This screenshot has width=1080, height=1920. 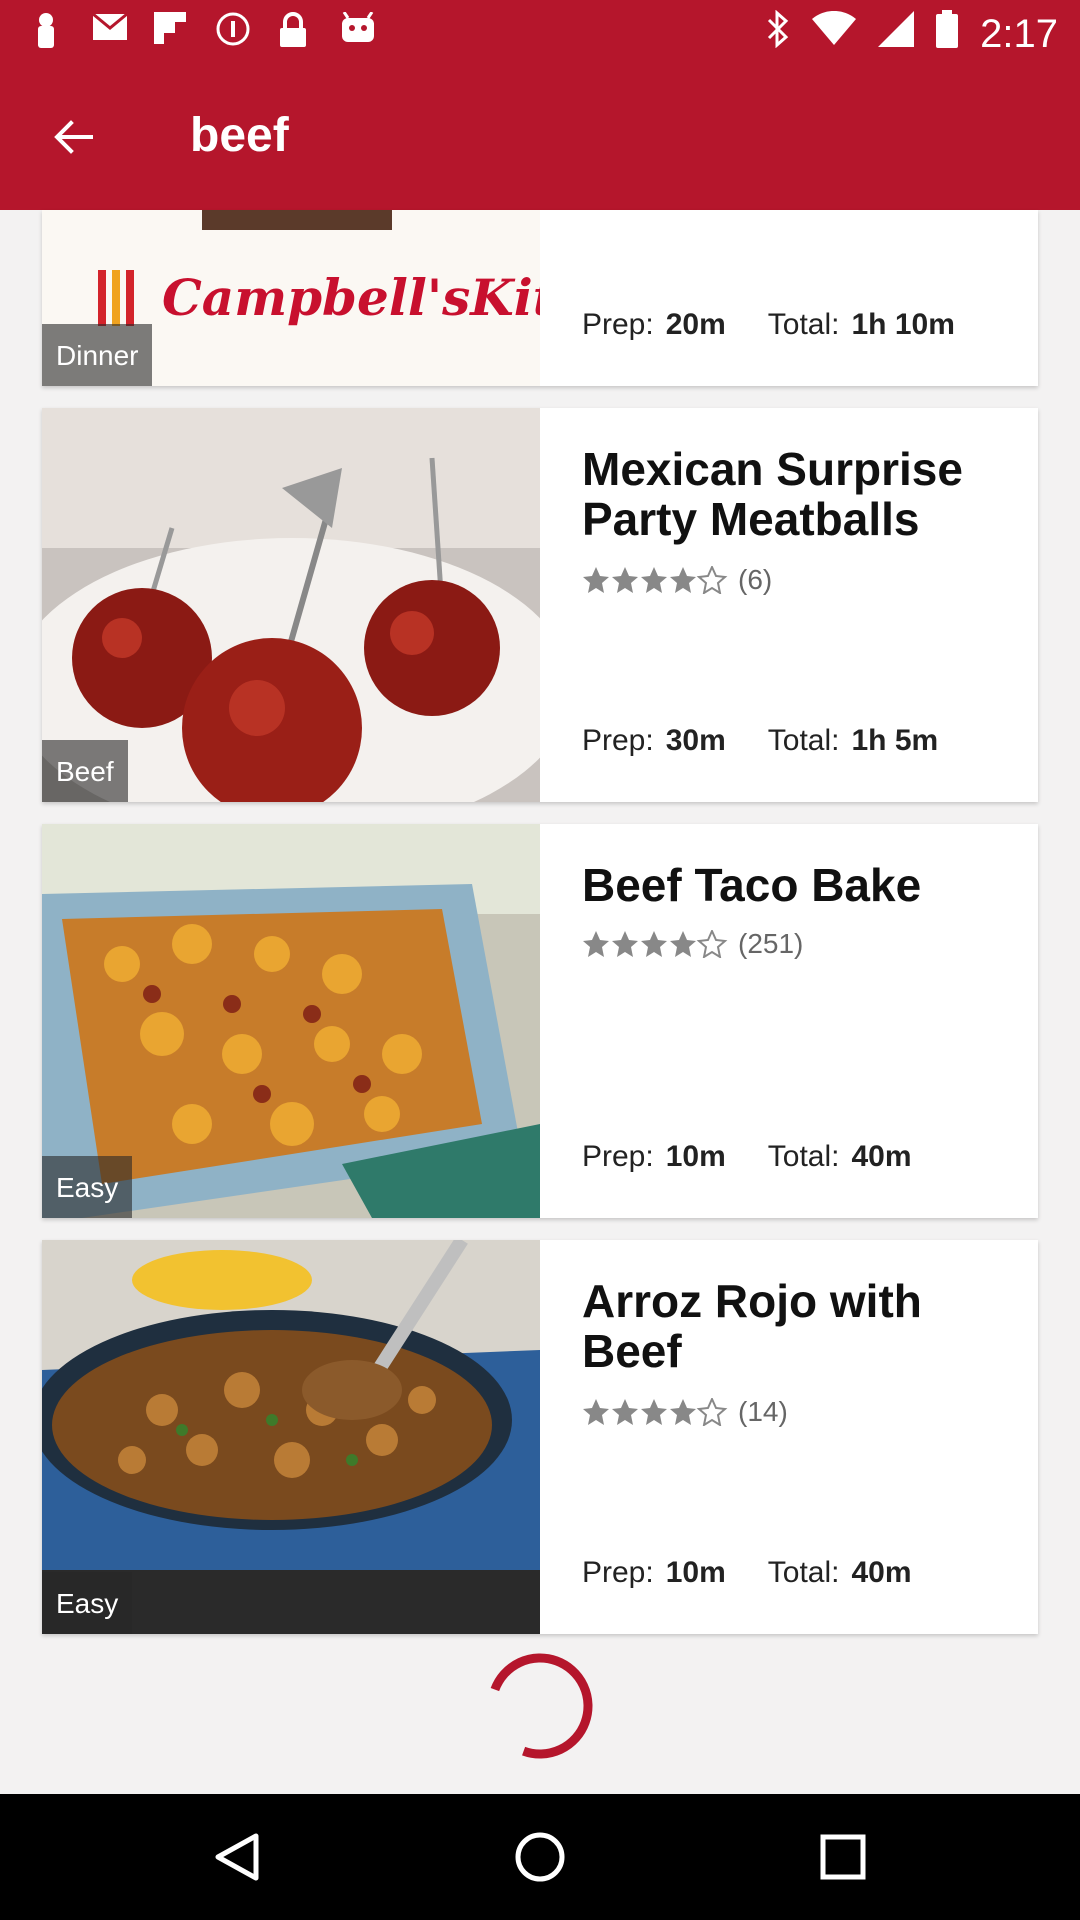 I want to click on wifi-icon, so click(x=834, y=33).